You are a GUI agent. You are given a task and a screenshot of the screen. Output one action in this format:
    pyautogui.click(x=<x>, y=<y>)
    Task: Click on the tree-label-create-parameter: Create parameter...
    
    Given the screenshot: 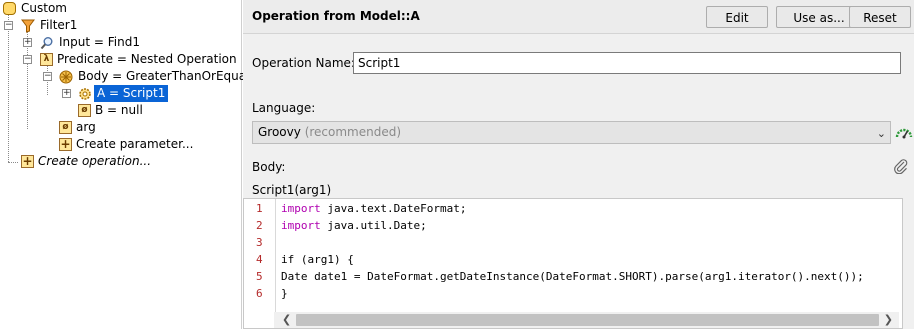 What is the action you would take?
    pyautogui.click(x=135, y=144)
    